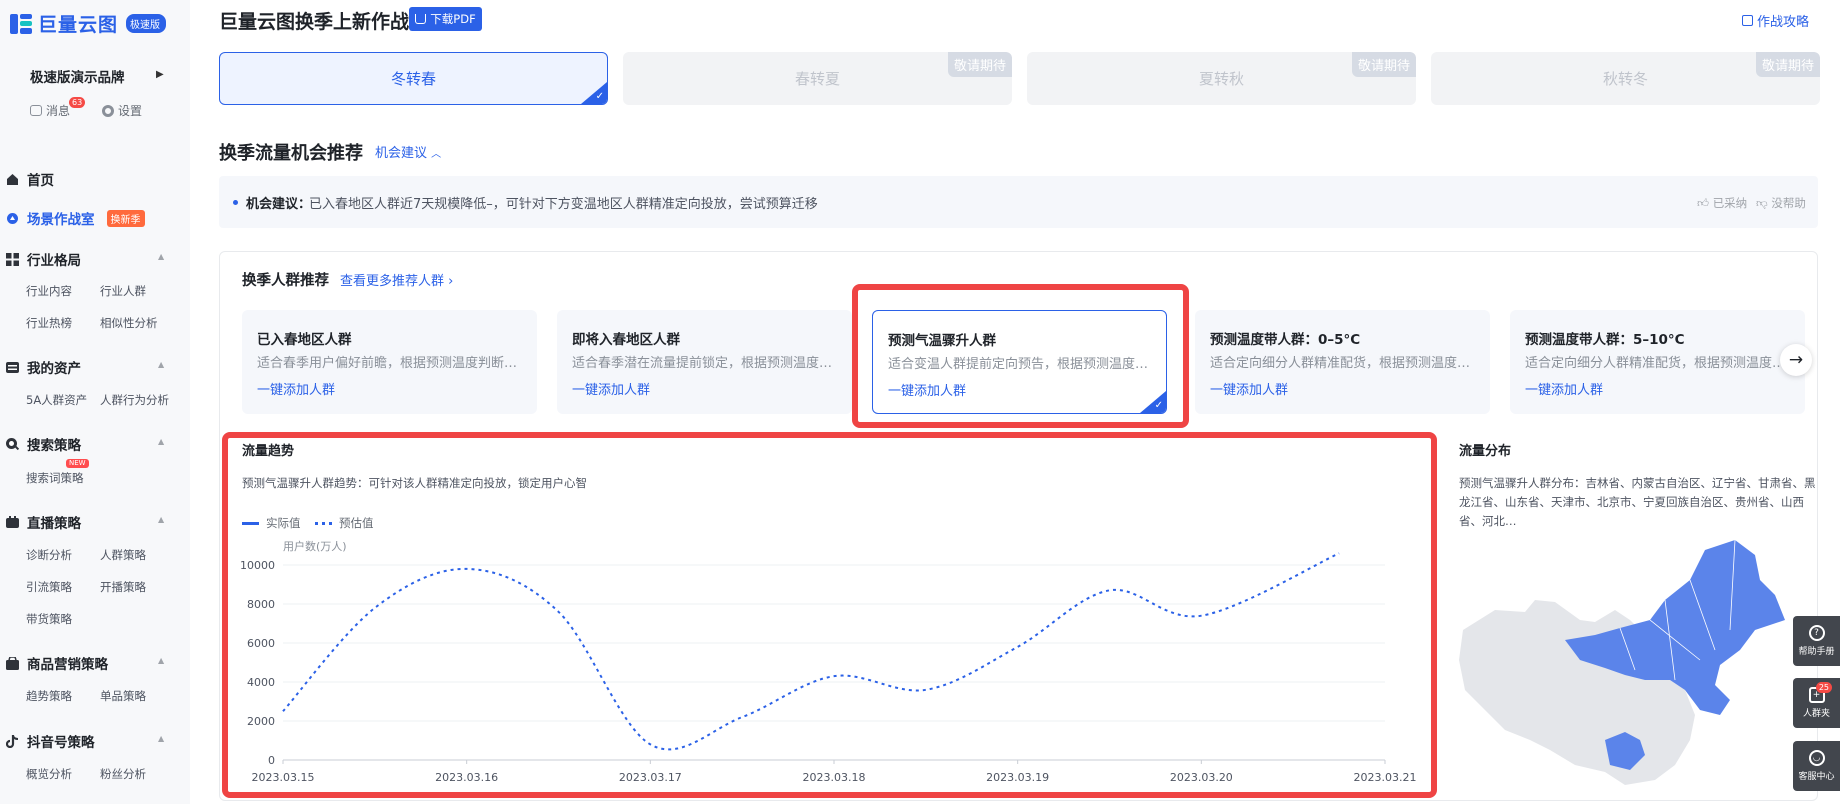 This screenshot has height=804, width=1840. I want to click on nav-scene: 场景作战室 换新季, so click(75, 218).